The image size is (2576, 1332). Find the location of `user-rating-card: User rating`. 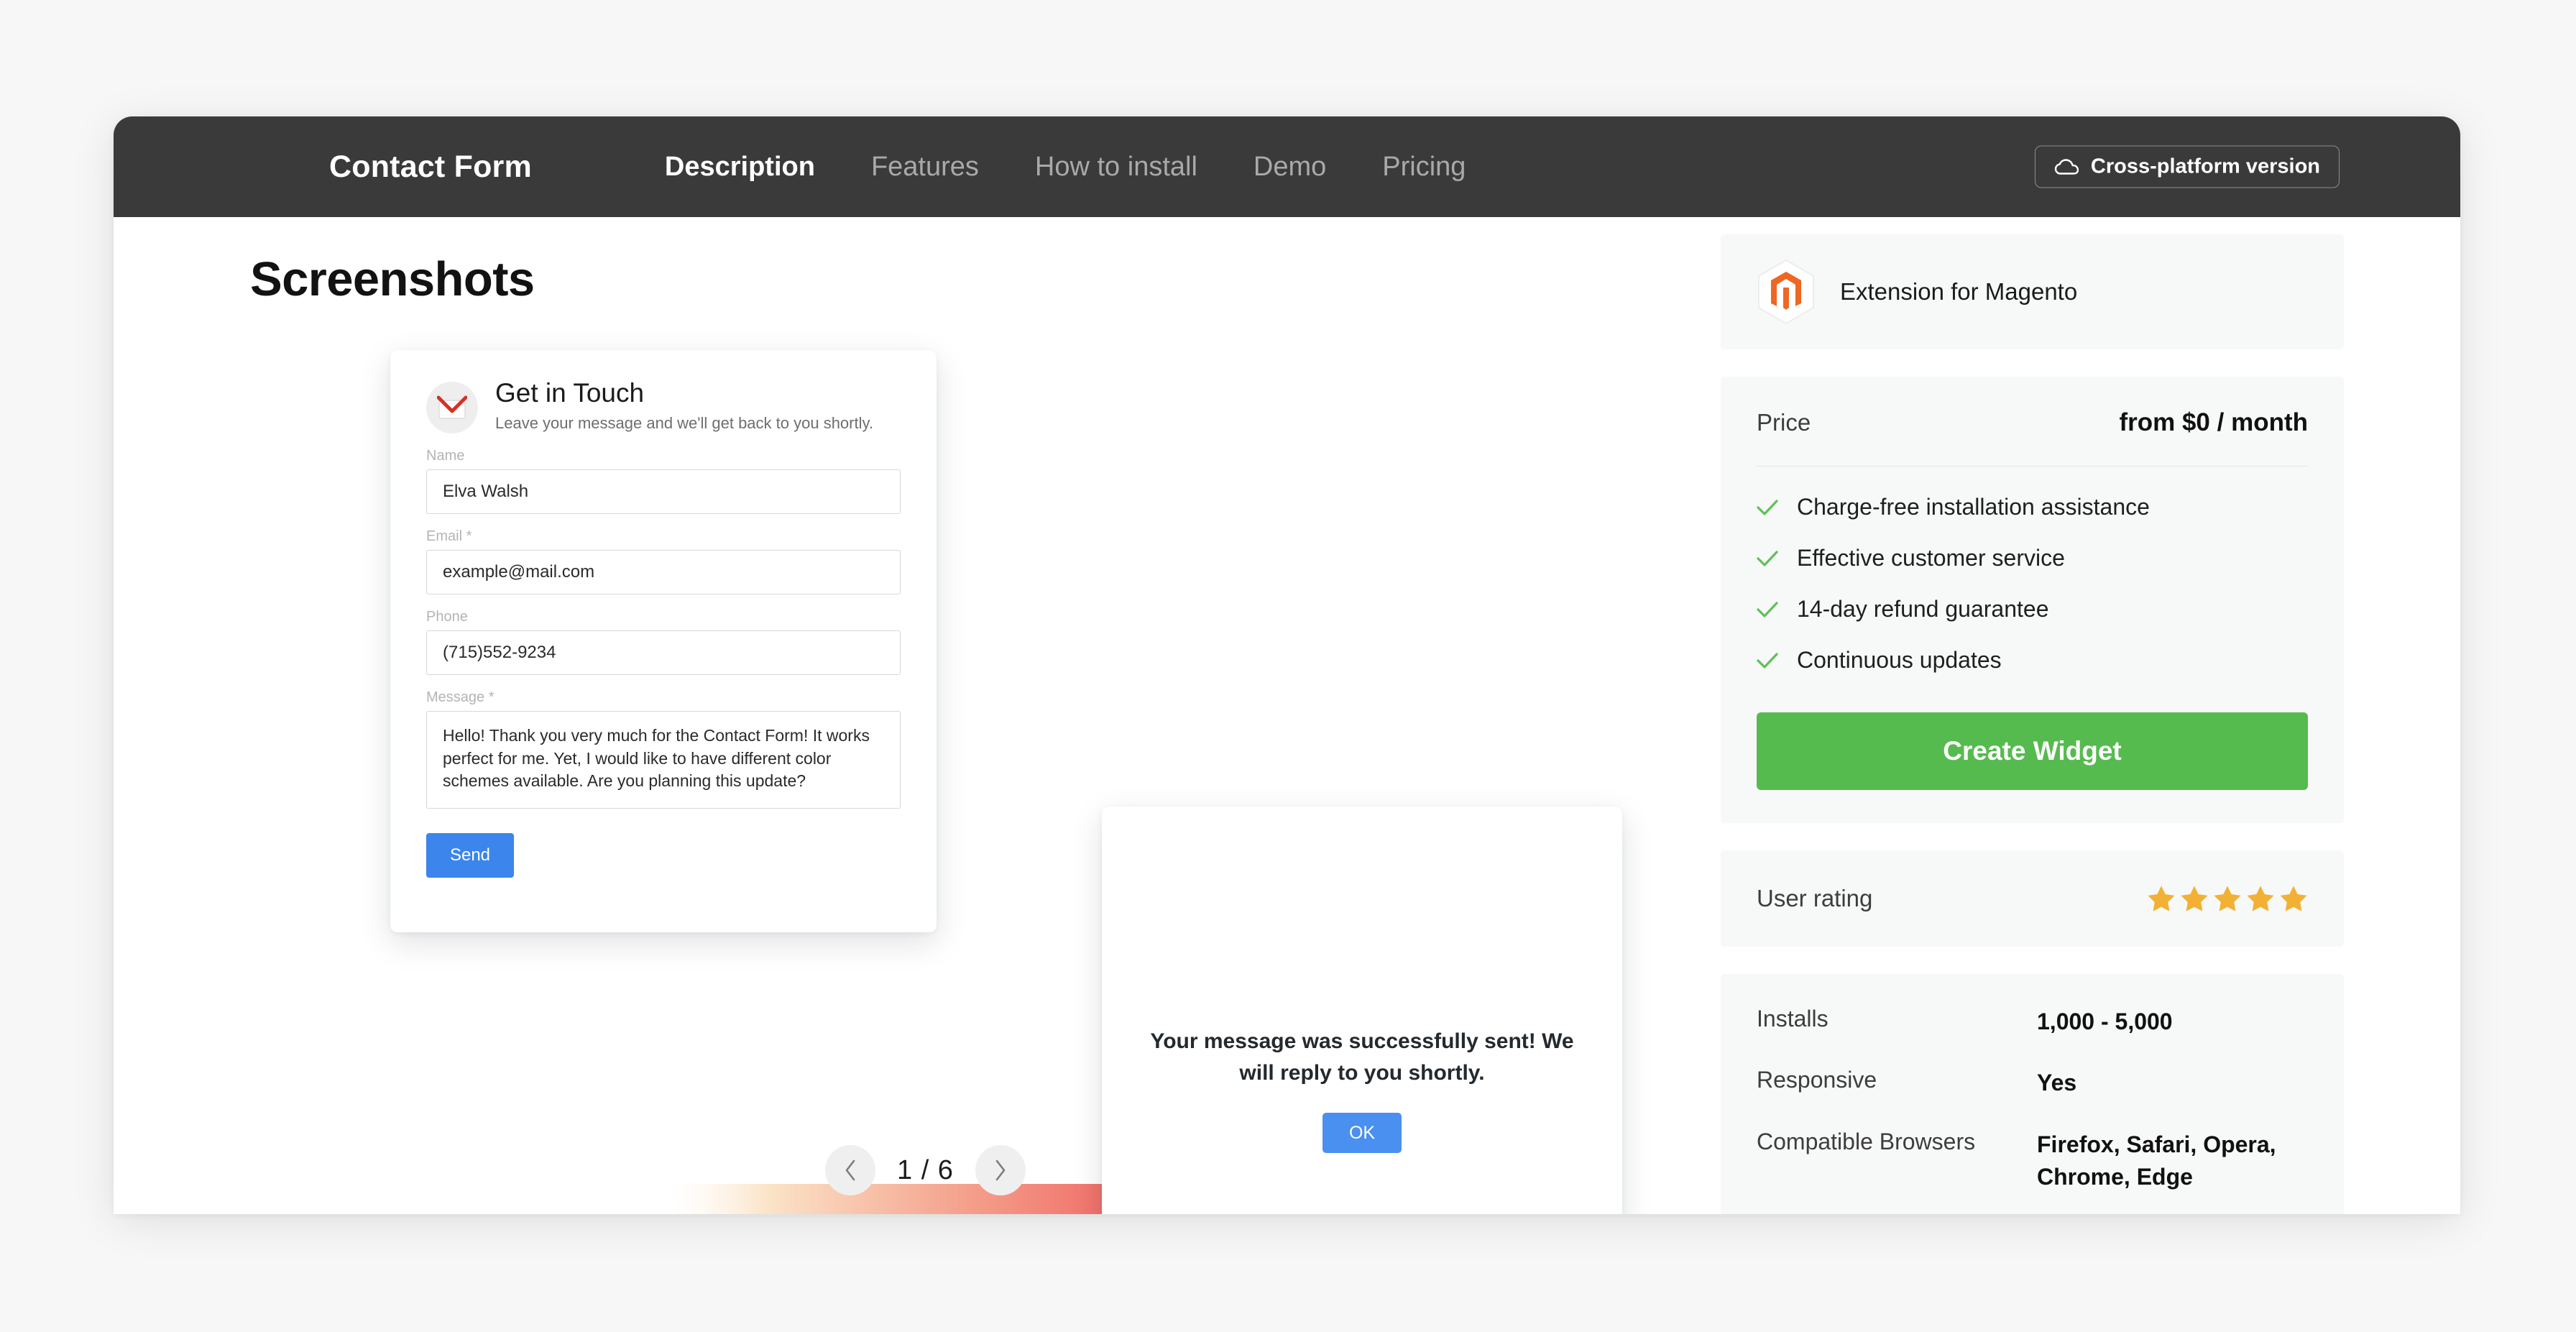

user-rating-card: User rating is located at coordinates (2032, 898).